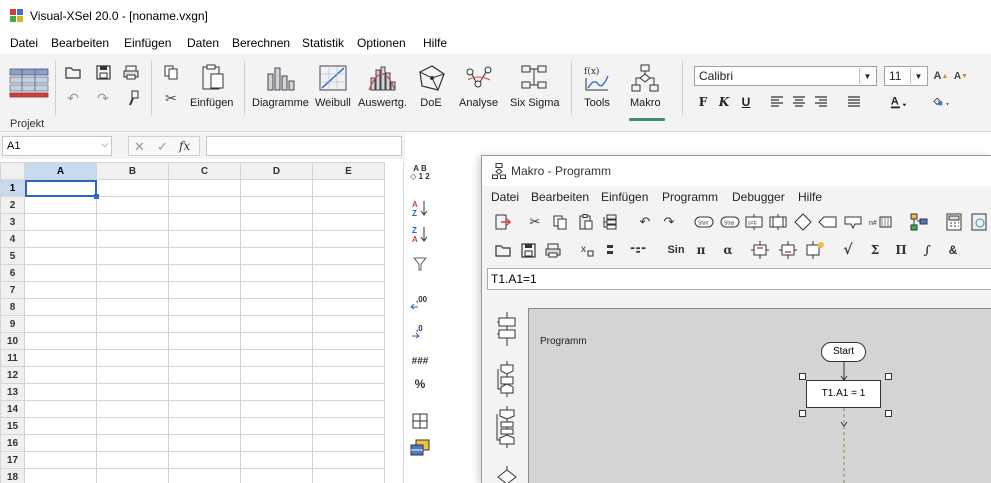 Image resolution: width=991 pixels, height=483 pixels. Describe the element at coordinates (12, 273) in the screenshot. I see `row-header: 6` at that location.